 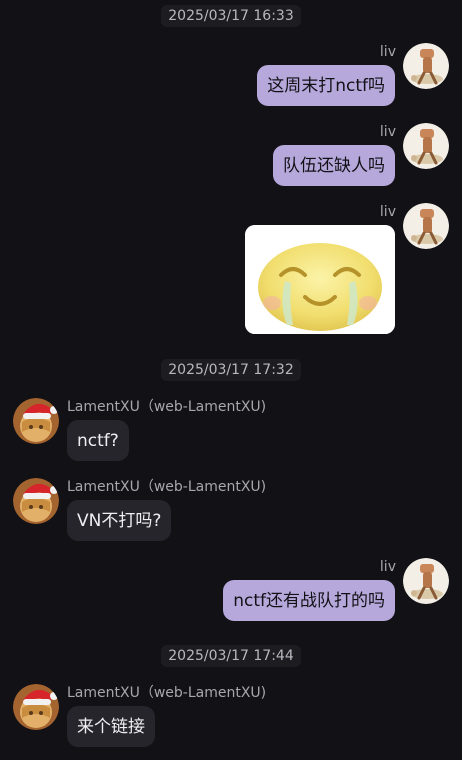 I want to click on message-text: 队伍还缺人吗, so click(x=334, y=166).